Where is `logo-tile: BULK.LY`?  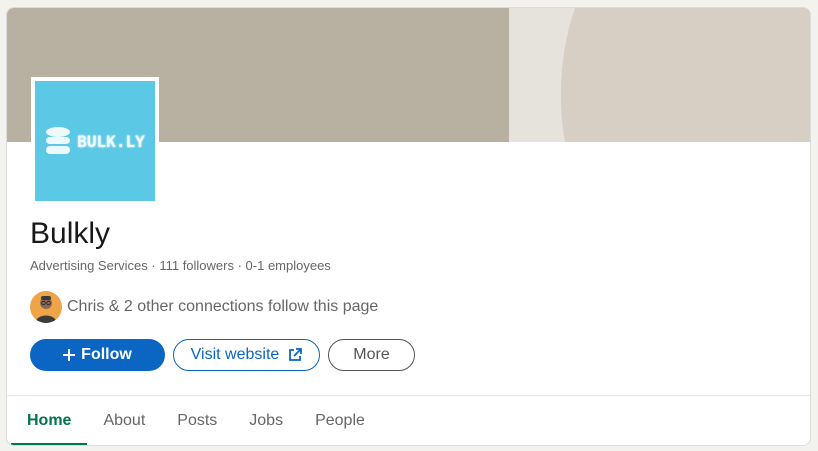
logo-tile: BULK.LY is located at coordinates (95, 141).